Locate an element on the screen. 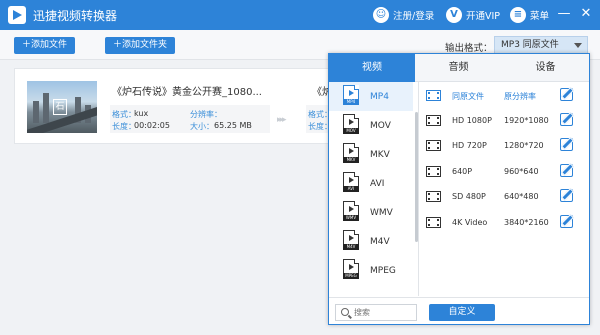 This screenshot has width=600, height=335. app-logo-icon is located at coordinates (17, 15).